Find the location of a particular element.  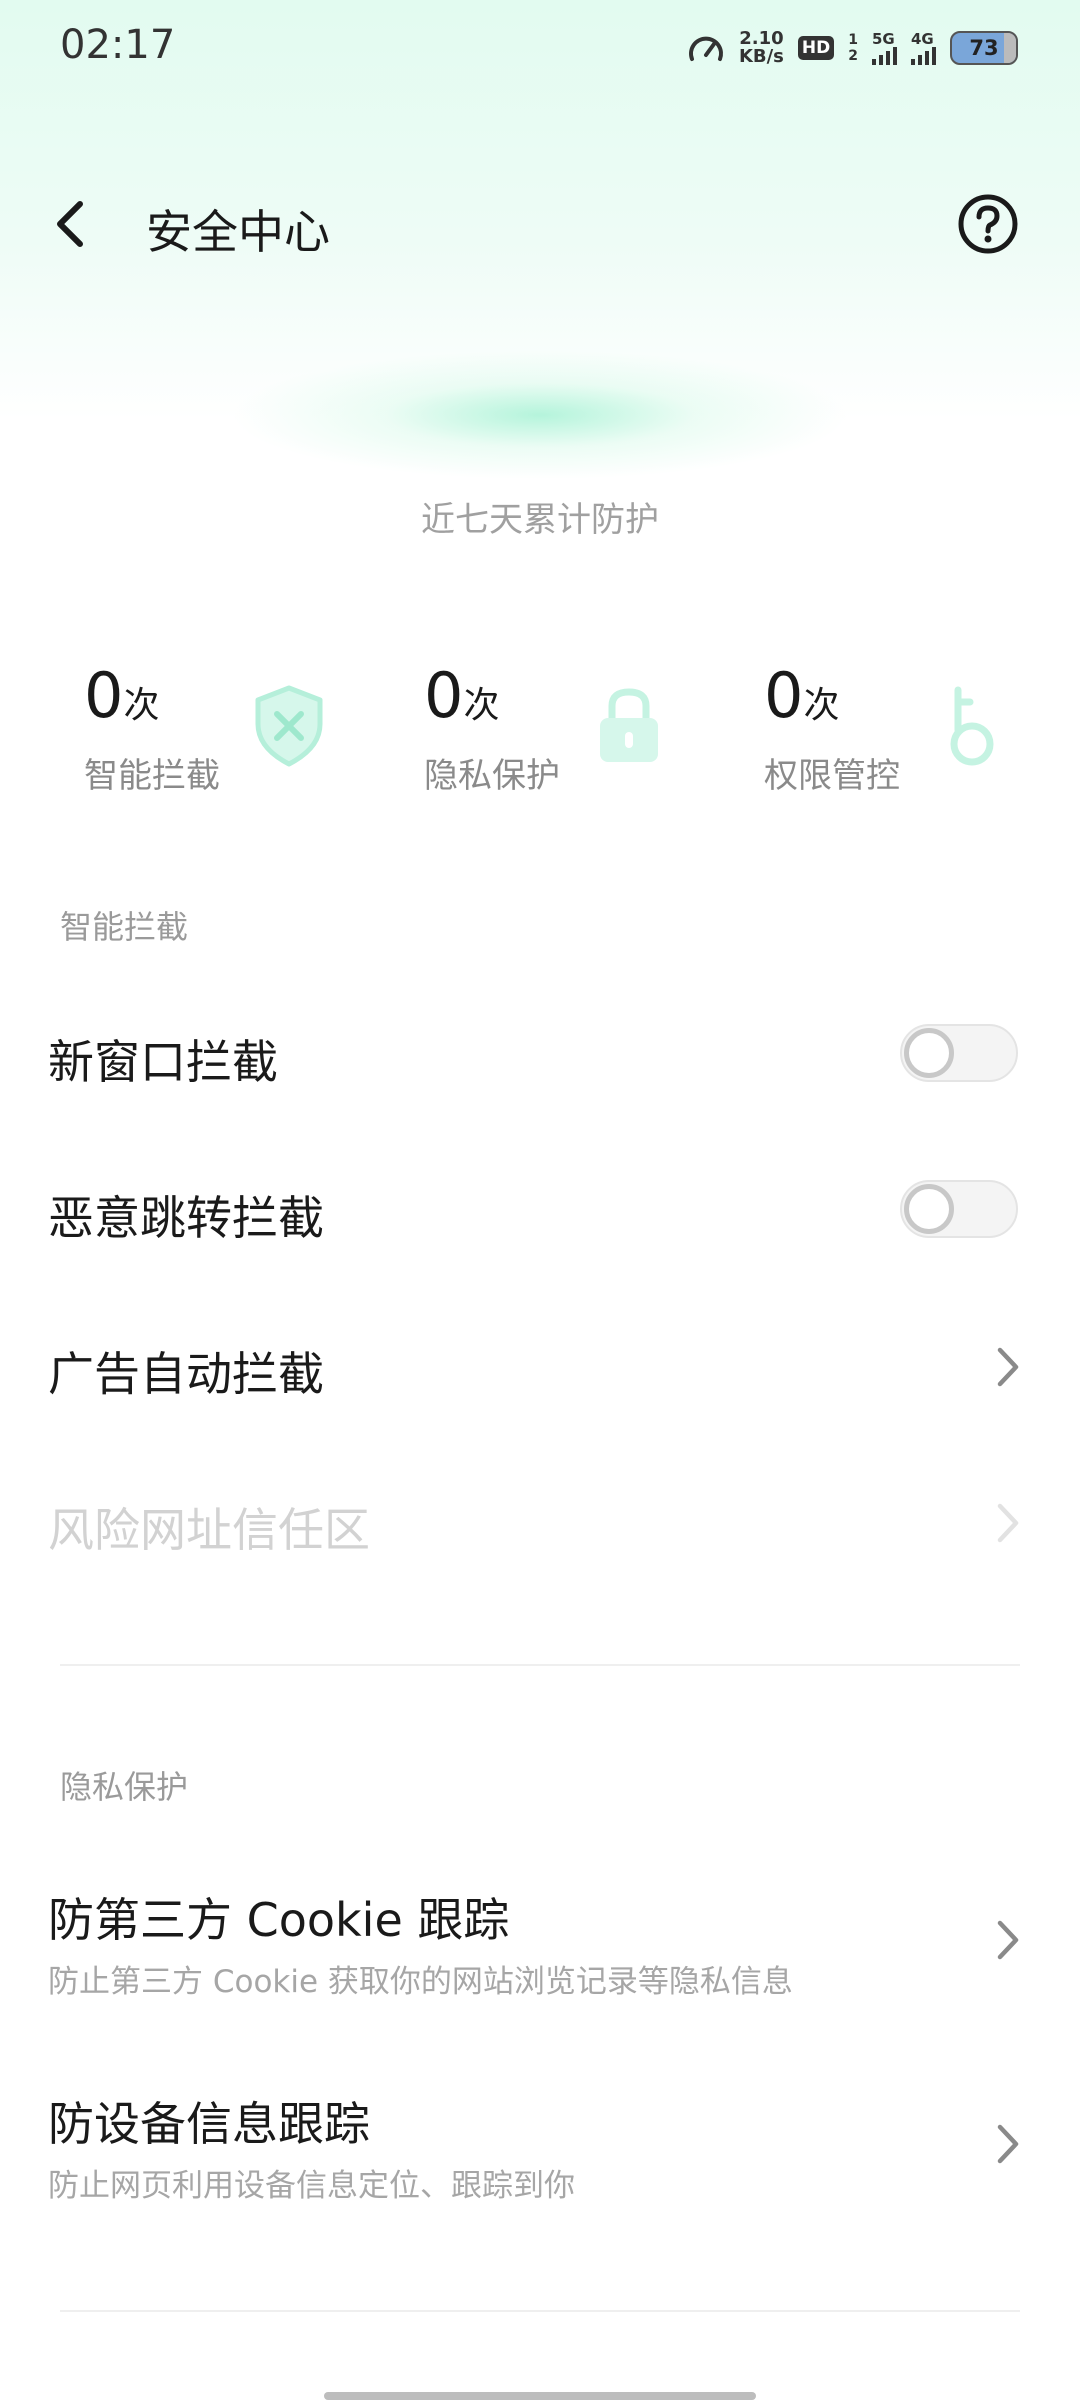

speedometer-icon is located at coordinates (705, 48).